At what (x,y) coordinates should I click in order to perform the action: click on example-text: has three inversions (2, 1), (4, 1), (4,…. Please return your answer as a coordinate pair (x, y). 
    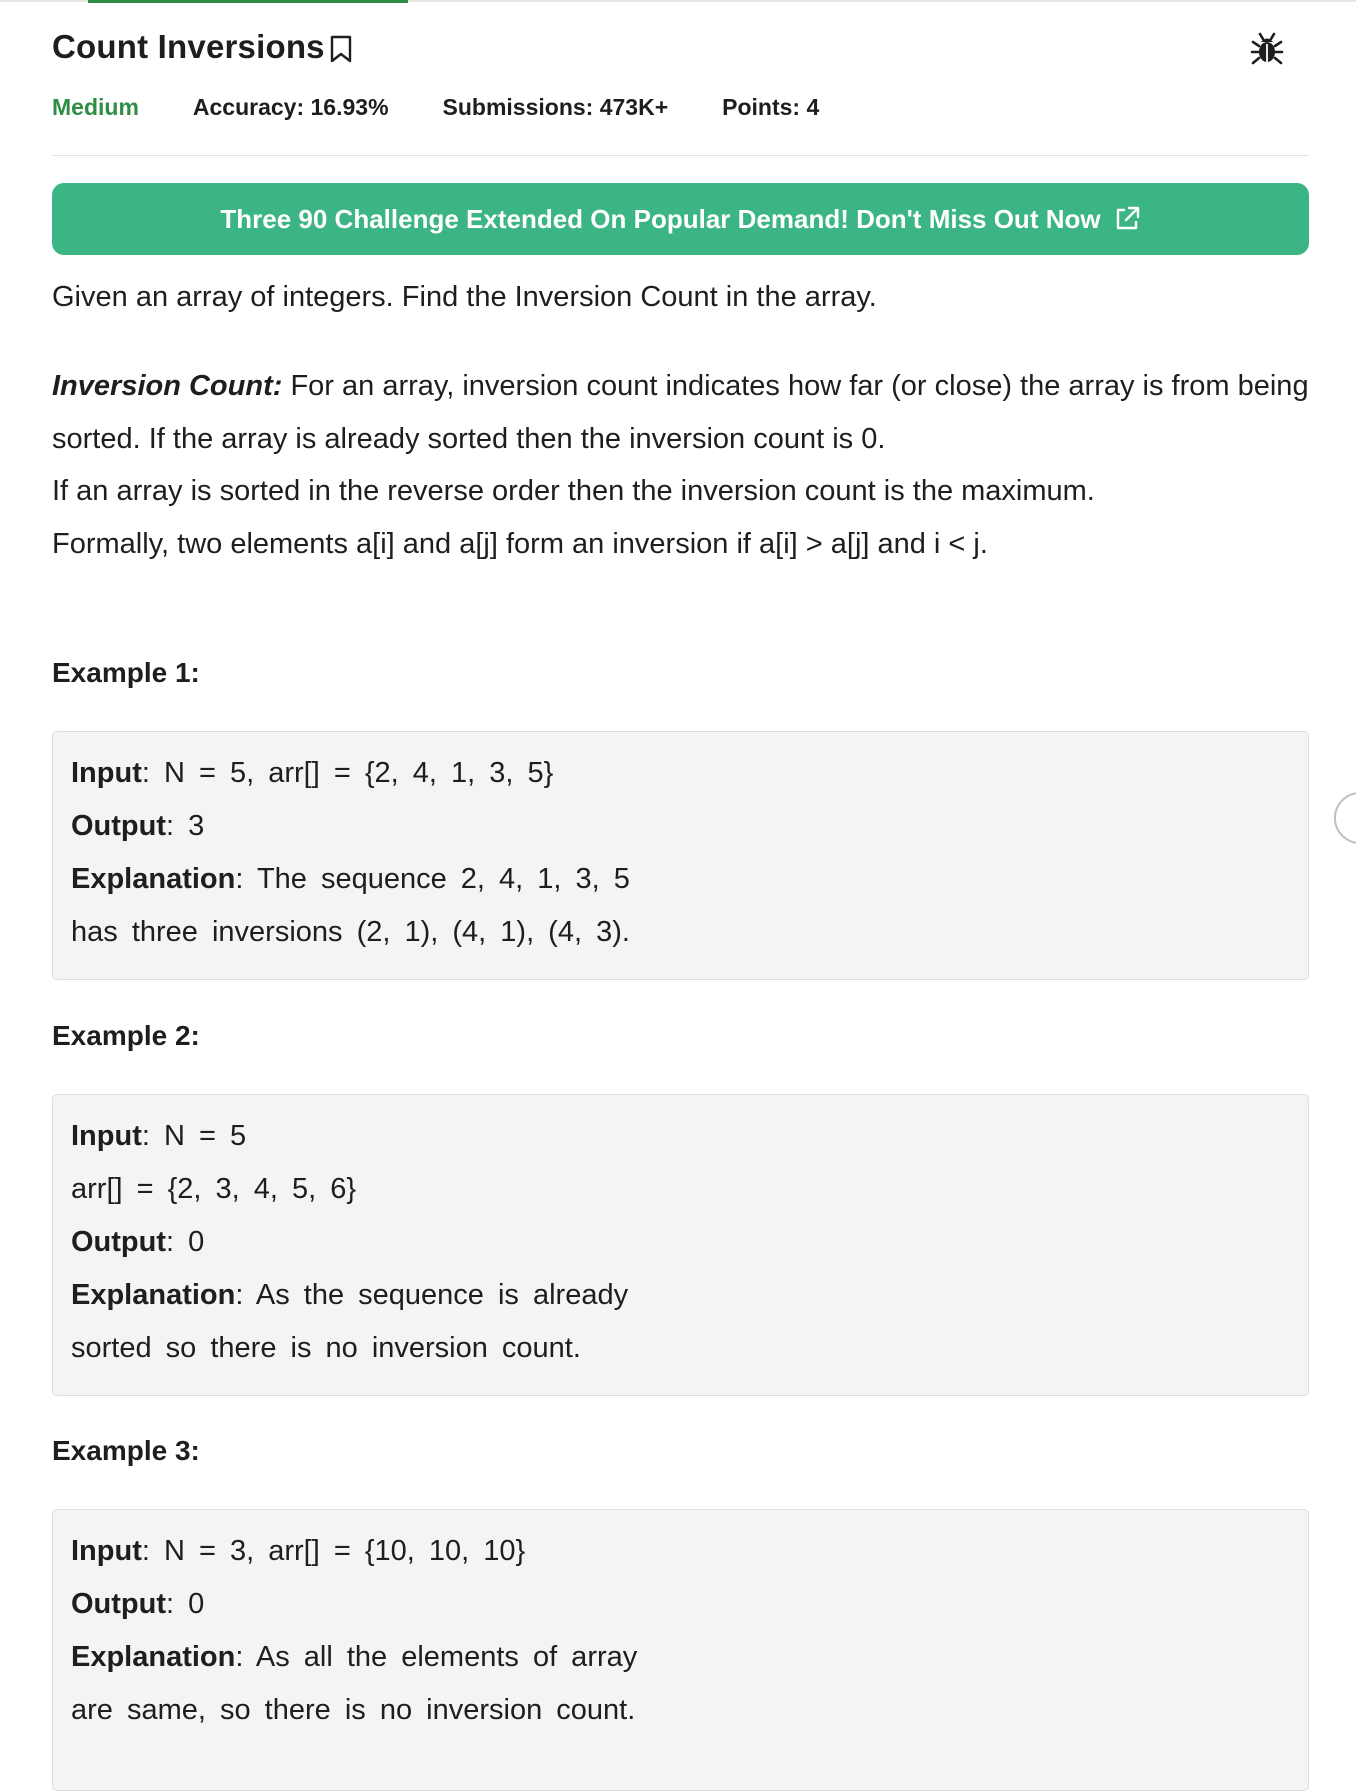
    Looking at the image, I should click on (350, 932).